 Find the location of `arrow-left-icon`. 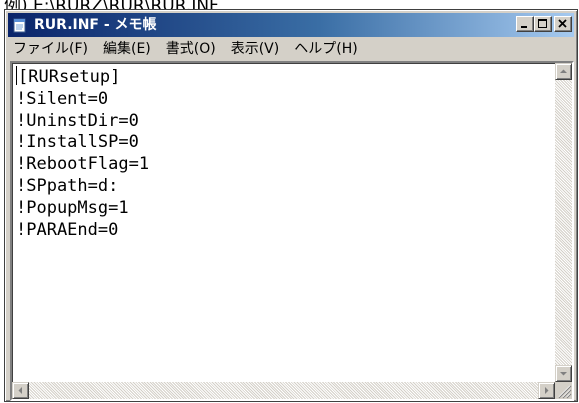

arrow-left-icon is located at coordinates (20, 390).